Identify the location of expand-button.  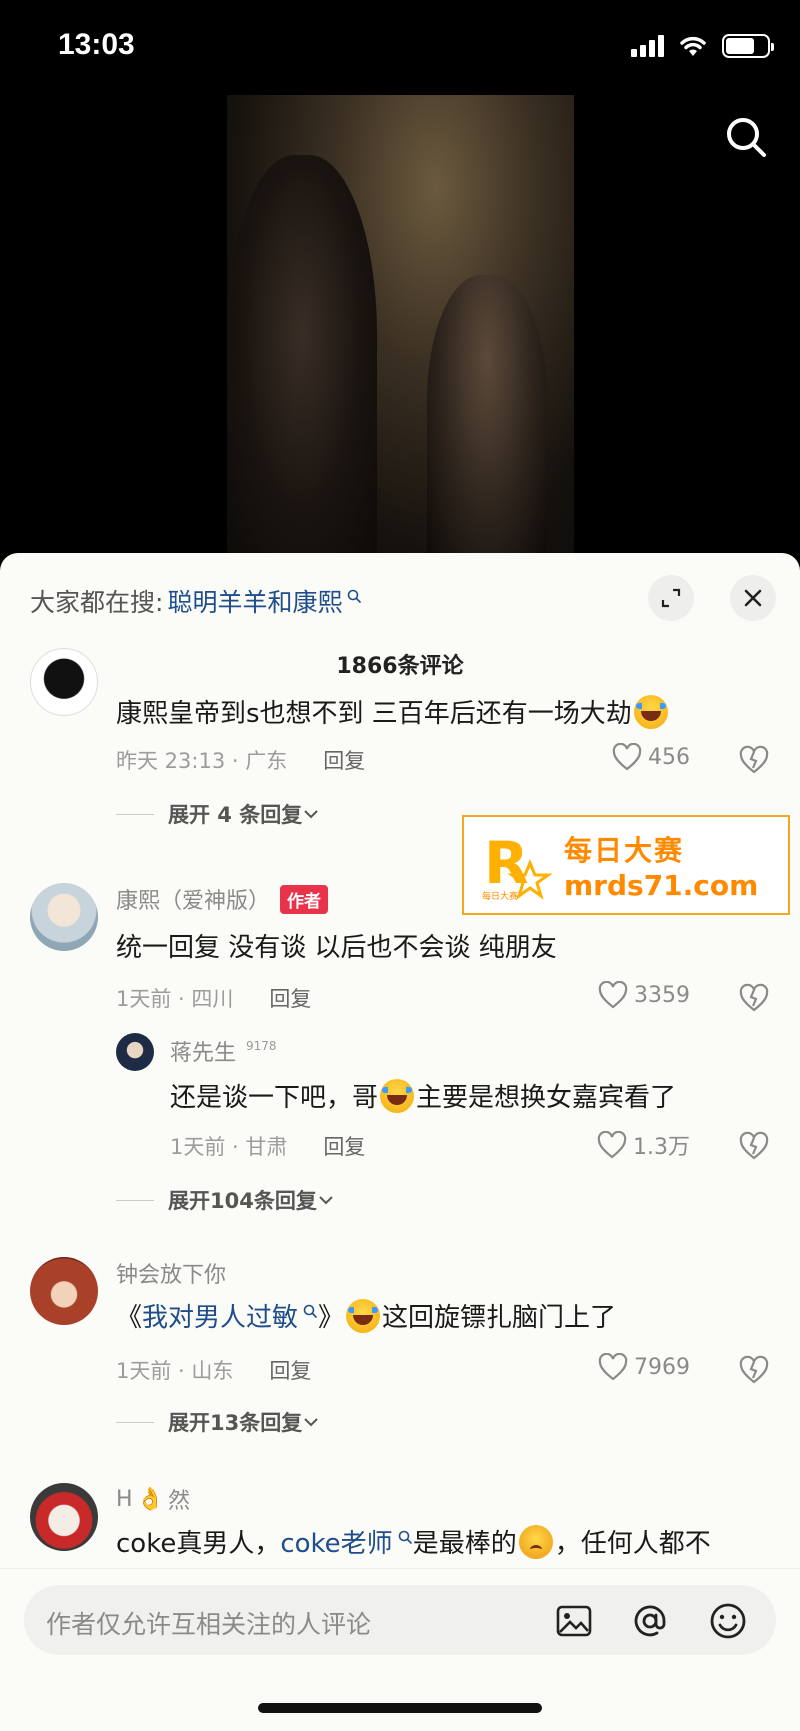
(671, 598).